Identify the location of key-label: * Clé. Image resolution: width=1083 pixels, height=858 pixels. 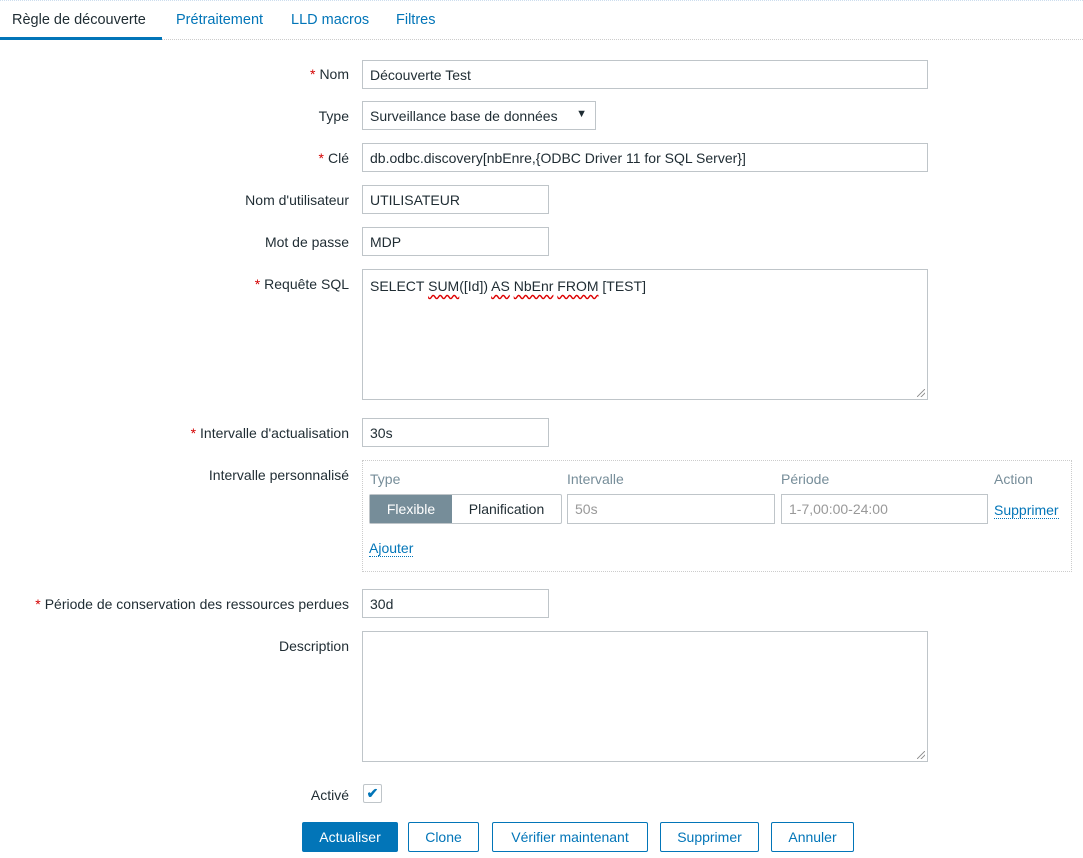
(333, 158).